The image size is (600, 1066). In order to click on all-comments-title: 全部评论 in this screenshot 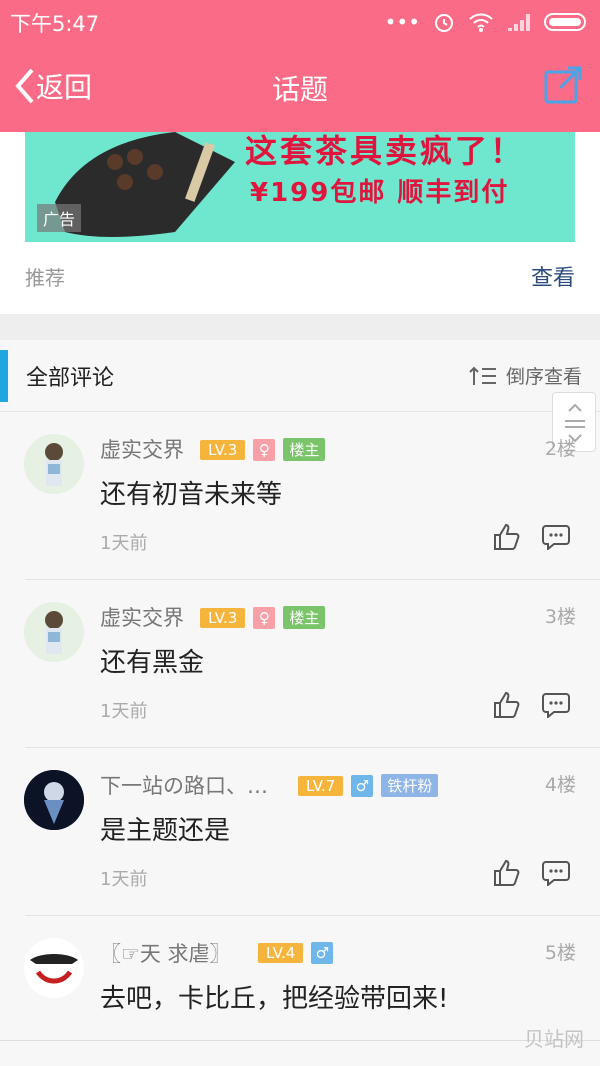, I will do `click(70, 378)`.